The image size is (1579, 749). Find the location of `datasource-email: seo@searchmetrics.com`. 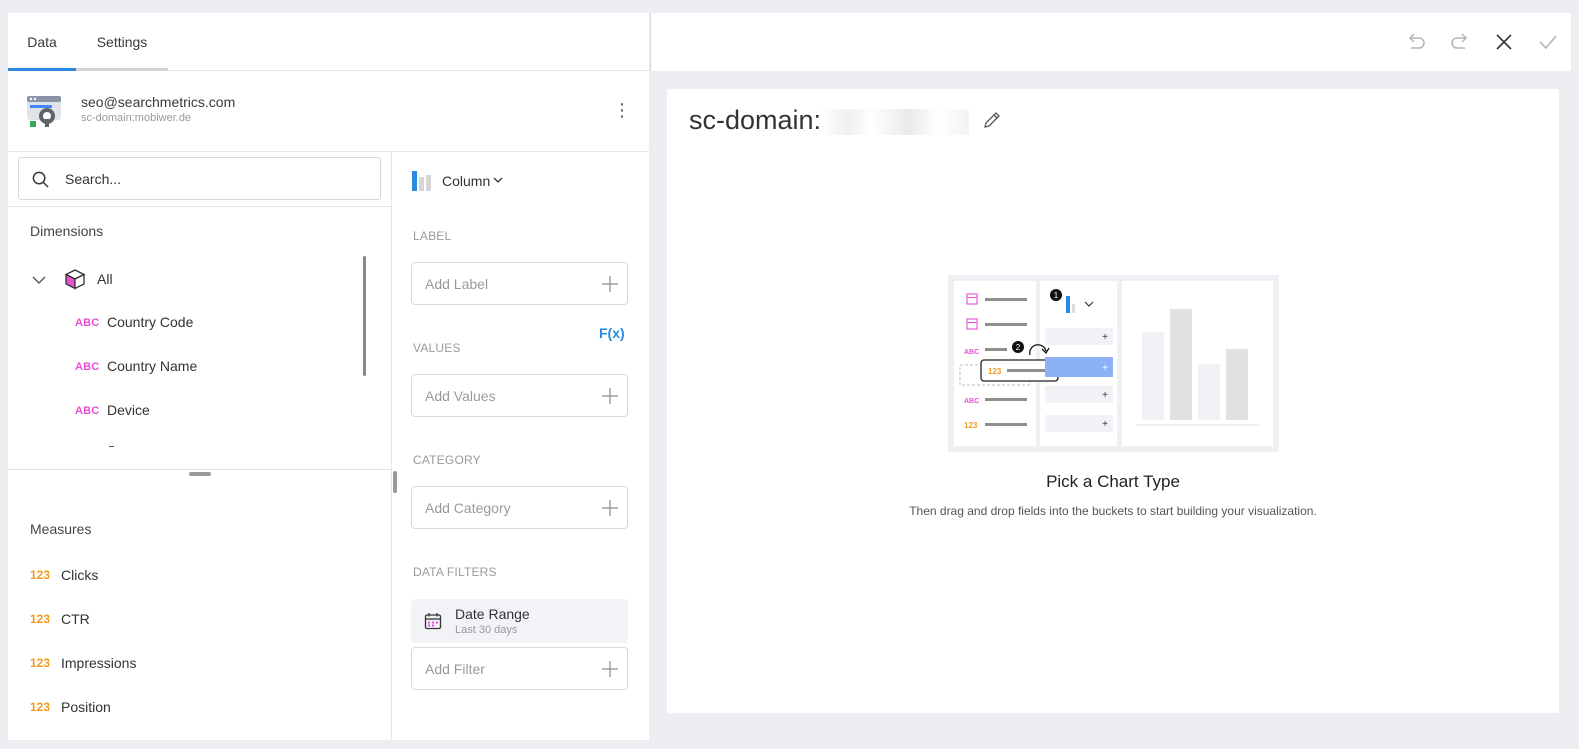

datasource-email: seo@searchmetrics.com is located at coordinates (158, 102).